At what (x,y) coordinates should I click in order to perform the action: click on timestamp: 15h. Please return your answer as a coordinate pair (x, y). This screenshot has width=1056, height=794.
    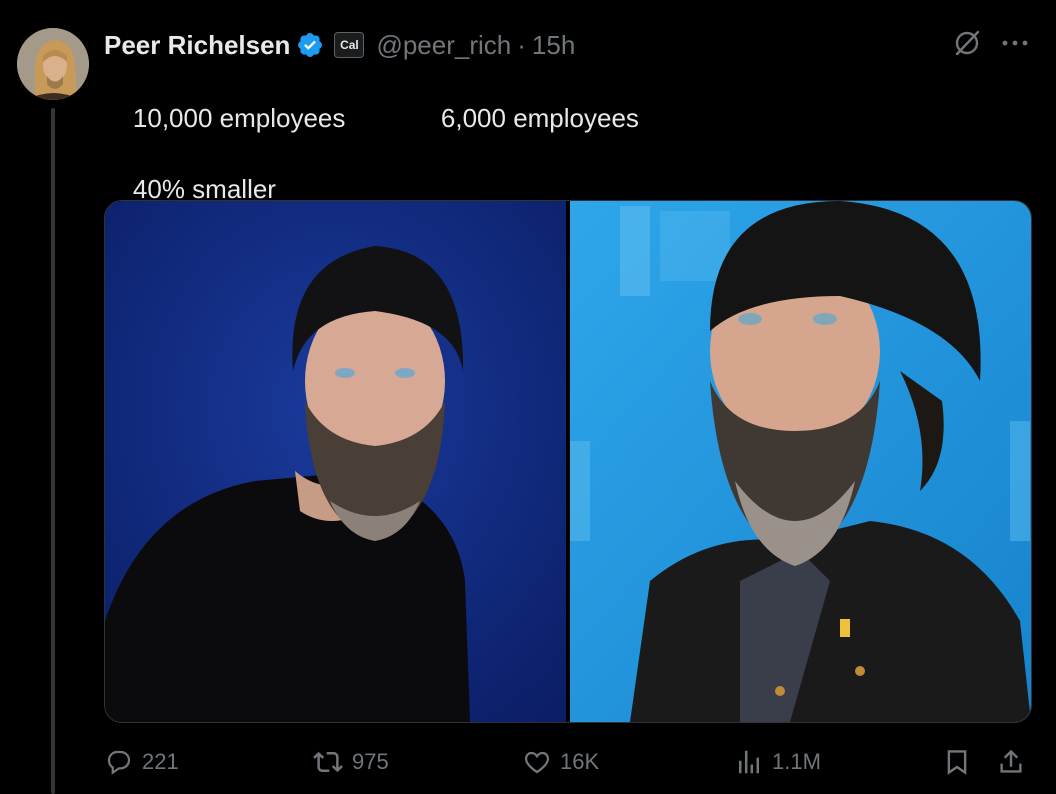
    Looking at the image, I should click on (553, 45).